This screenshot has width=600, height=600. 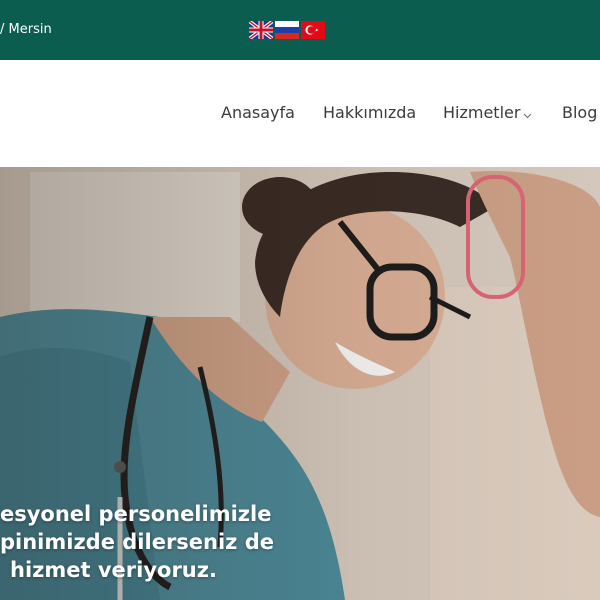 What do you see at coordinates (482, 112) in the screenshot?
I see `nav-item-label: Hizmetler` at bounding box center [482, 112].